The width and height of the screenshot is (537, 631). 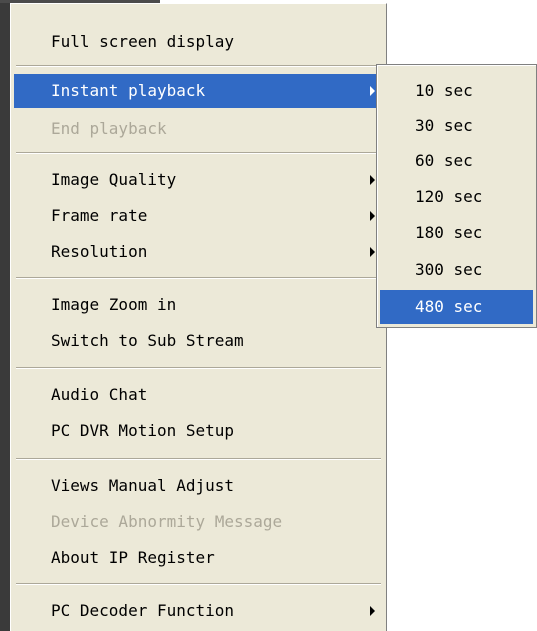 I want to click on menu-item-label: PC Decoder Function, so click(x=143, y=610).